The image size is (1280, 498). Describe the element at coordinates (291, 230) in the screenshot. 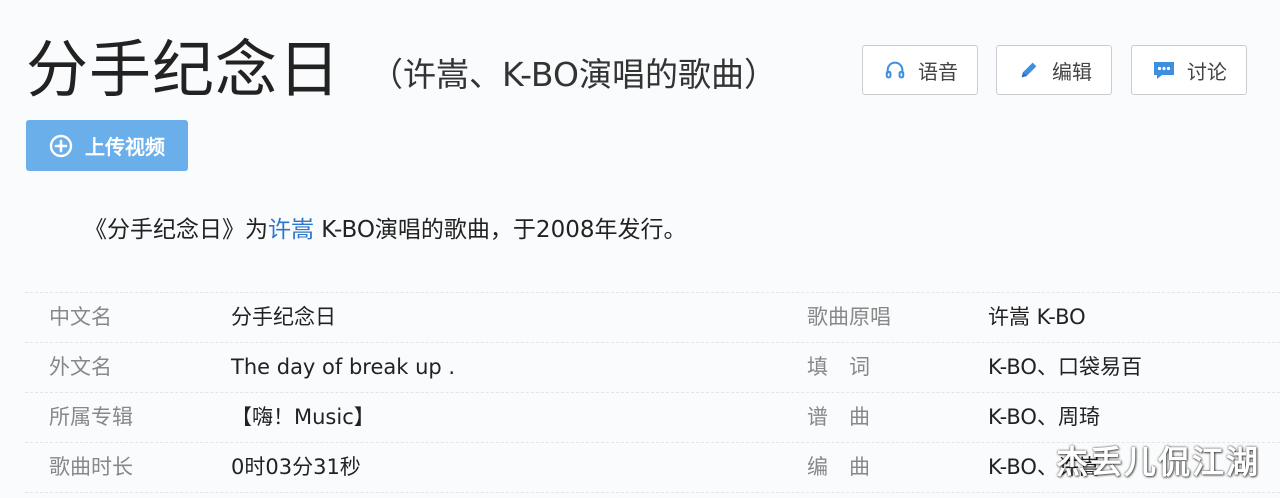

I see `artist-link: 许嵩` at that location.